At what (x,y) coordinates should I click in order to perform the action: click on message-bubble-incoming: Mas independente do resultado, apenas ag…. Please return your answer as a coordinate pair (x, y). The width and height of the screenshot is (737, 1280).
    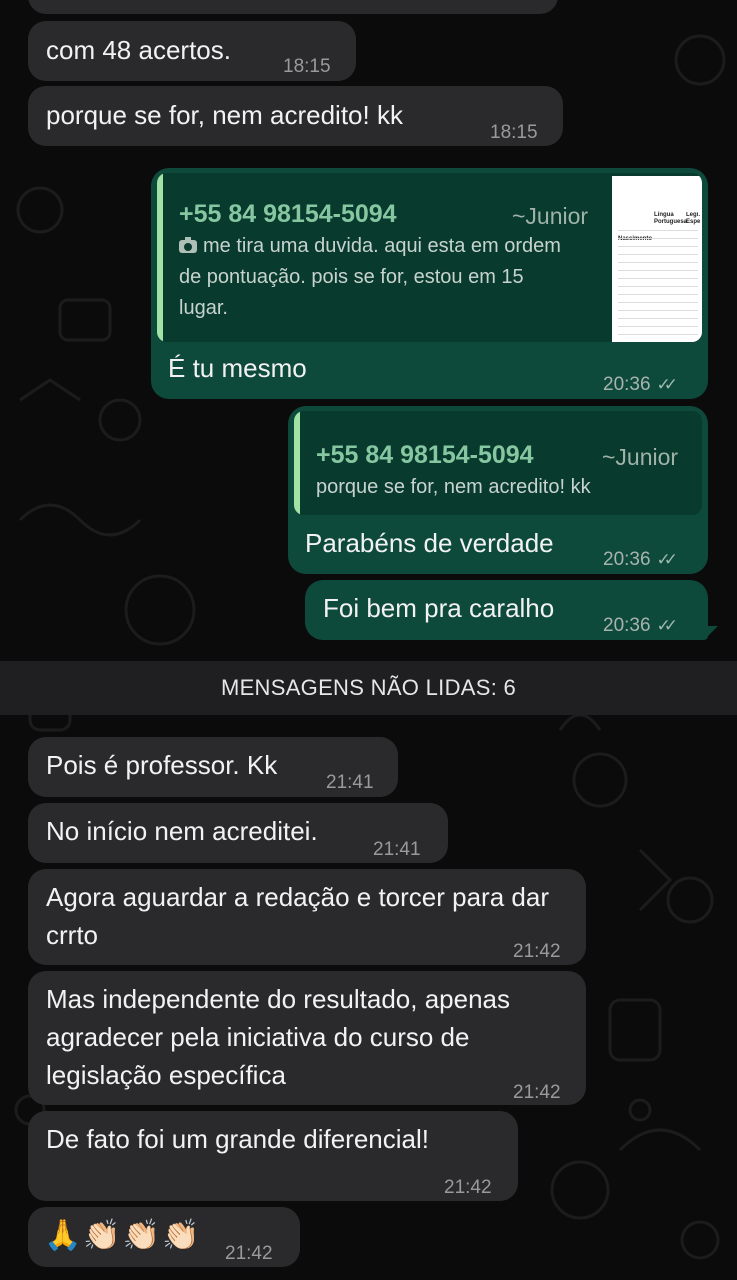
    Looking at the image, I should click on (307, 1038).